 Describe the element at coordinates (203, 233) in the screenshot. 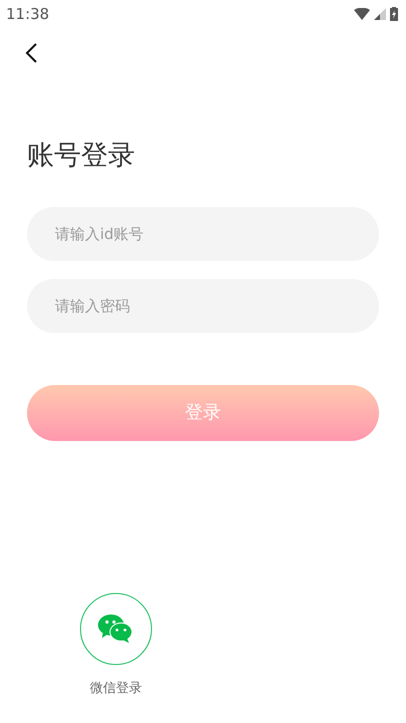

I see `input-field: 请输入id账号` at that location.